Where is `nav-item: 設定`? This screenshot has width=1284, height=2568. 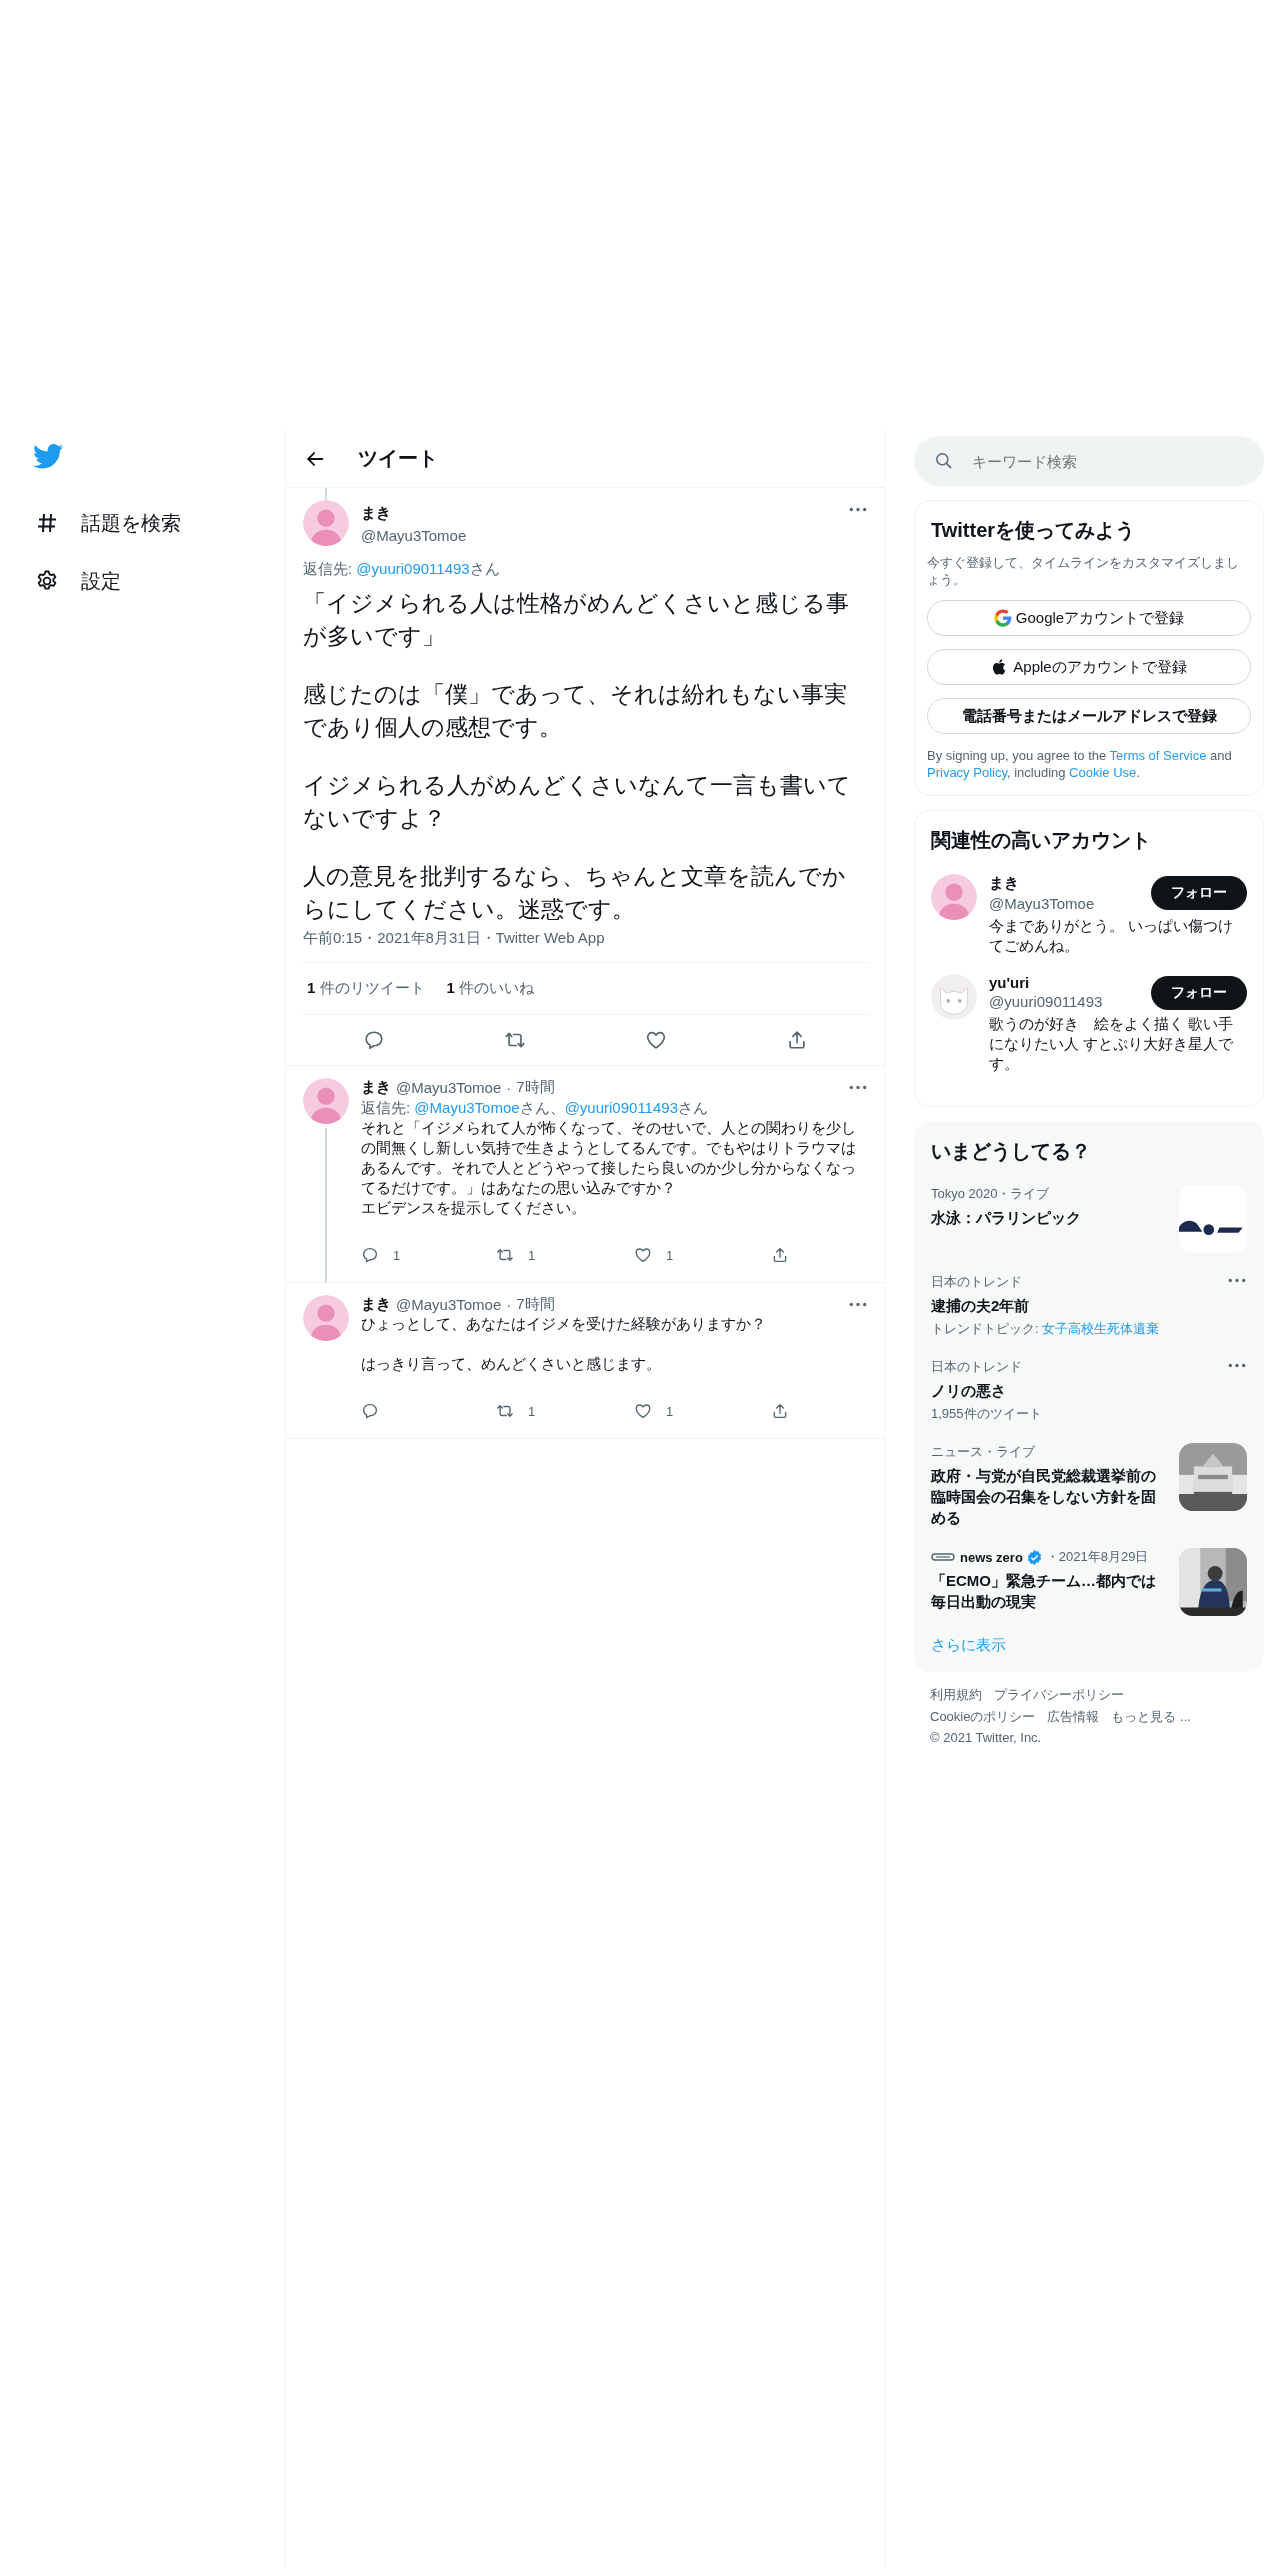 nav-item: 設定 is located at coordinates (77, 581).